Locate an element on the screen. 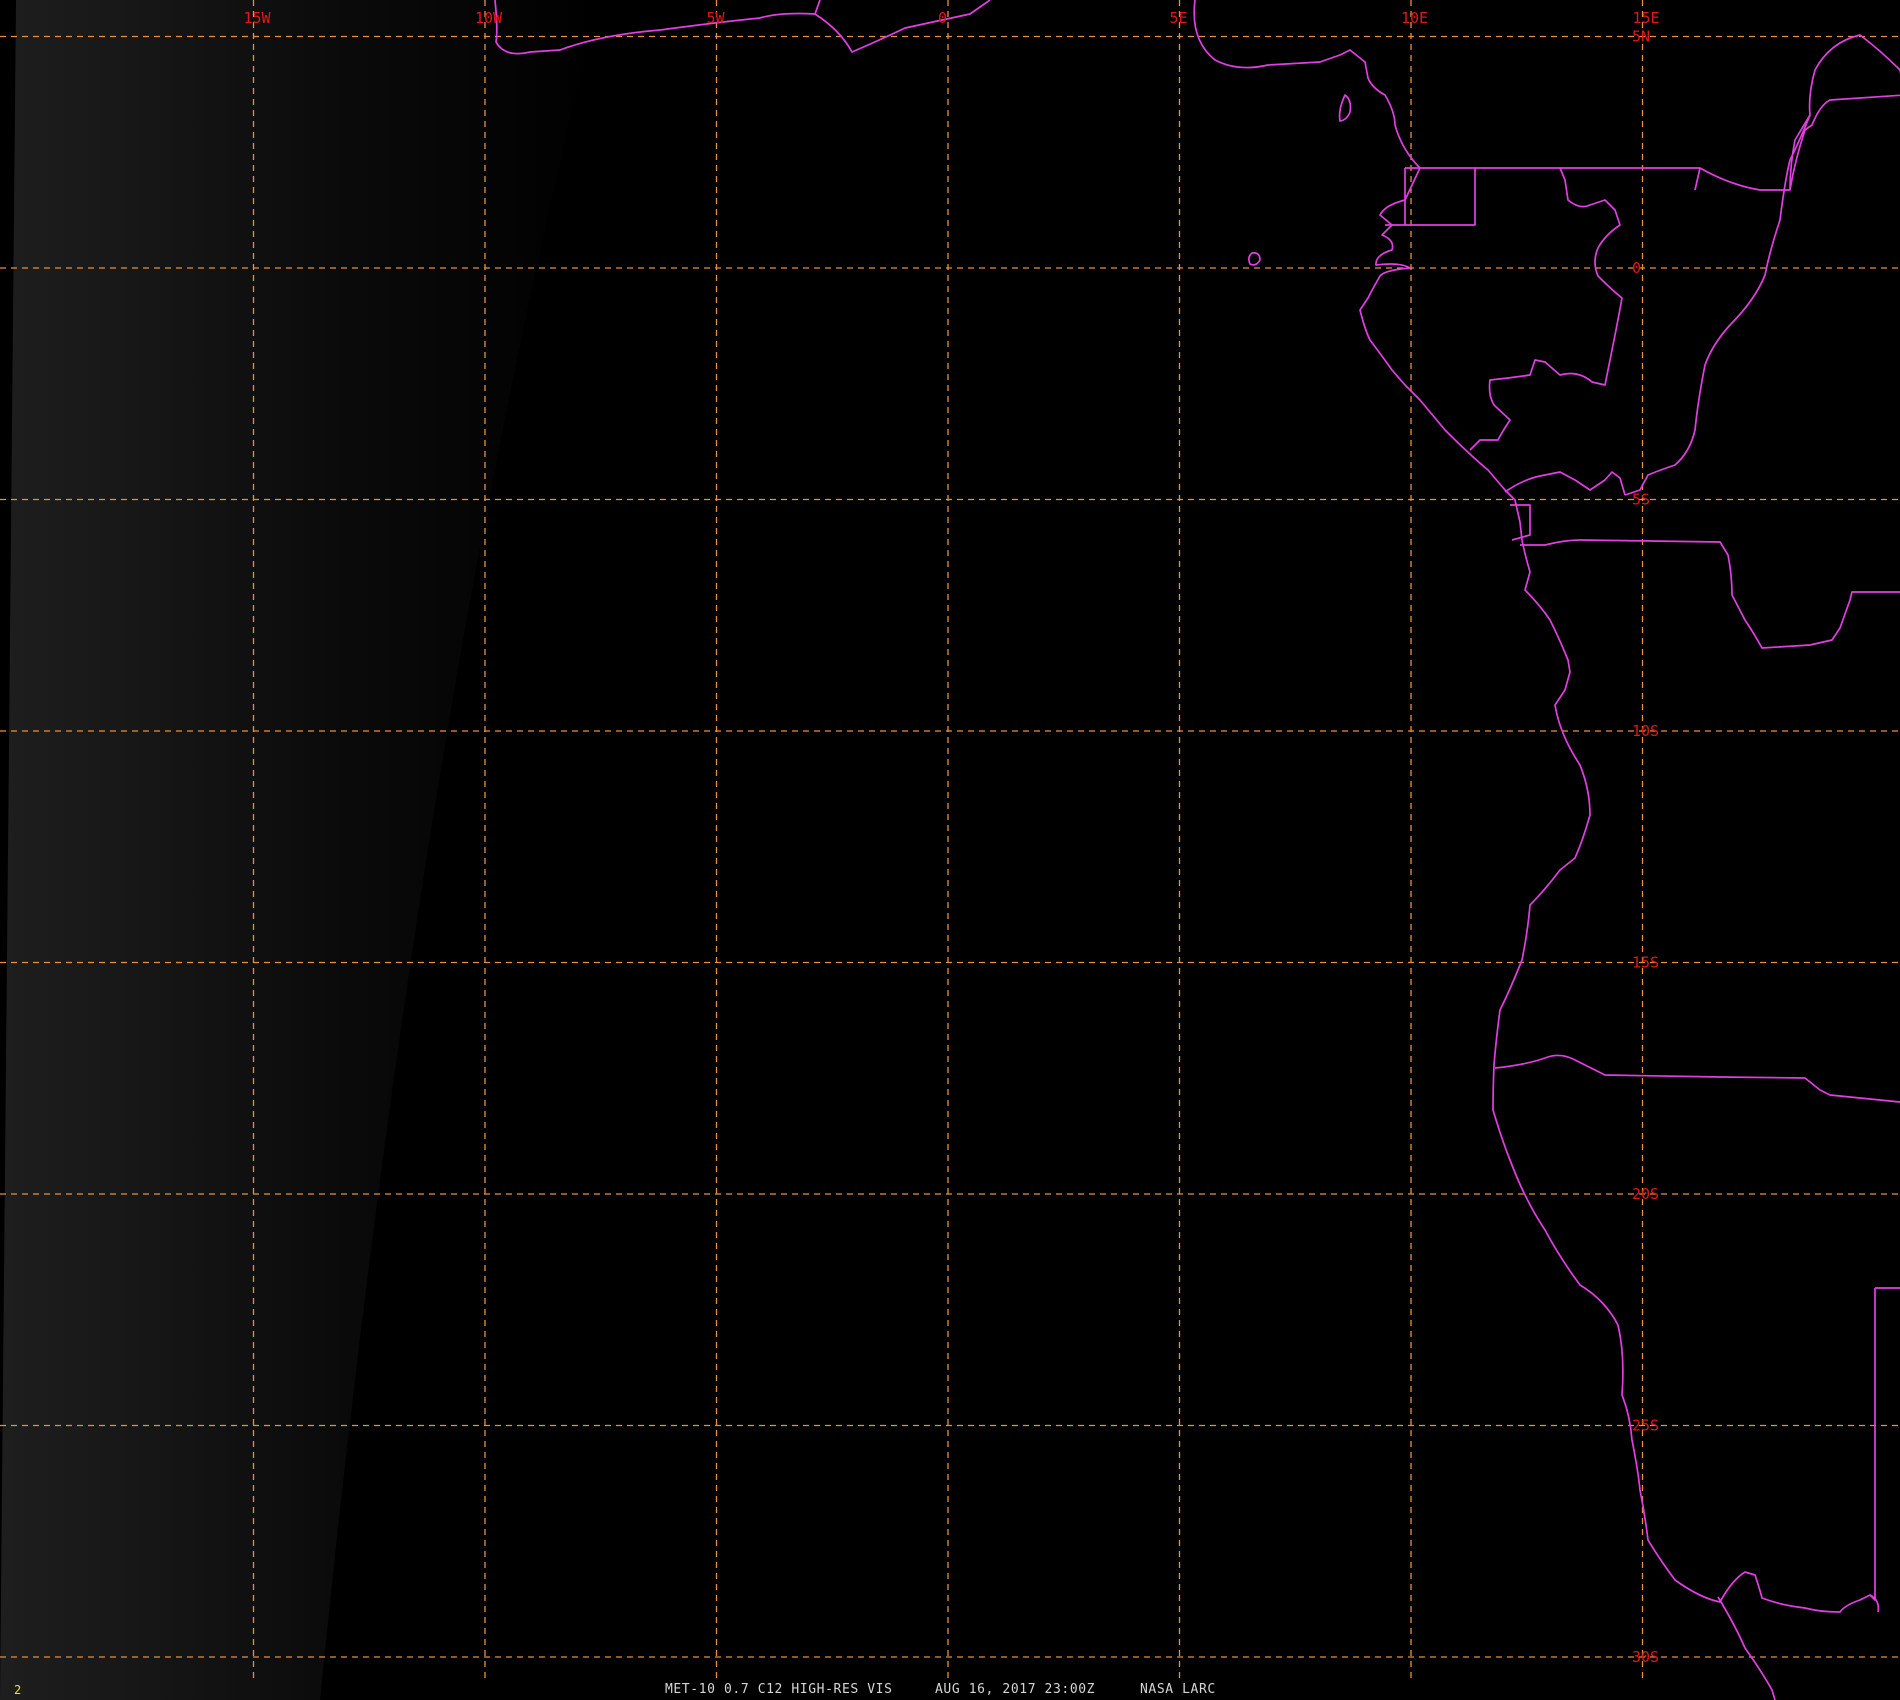 Image resolution: width=1900 pixels, height=1700 pixels. lat-tick-label: 0 is located at coordinates (1636, 268).